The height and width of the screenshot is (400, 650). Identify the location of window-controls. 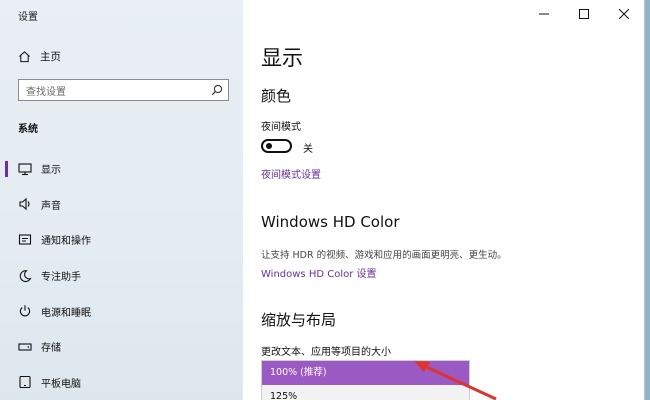
(584, 14).